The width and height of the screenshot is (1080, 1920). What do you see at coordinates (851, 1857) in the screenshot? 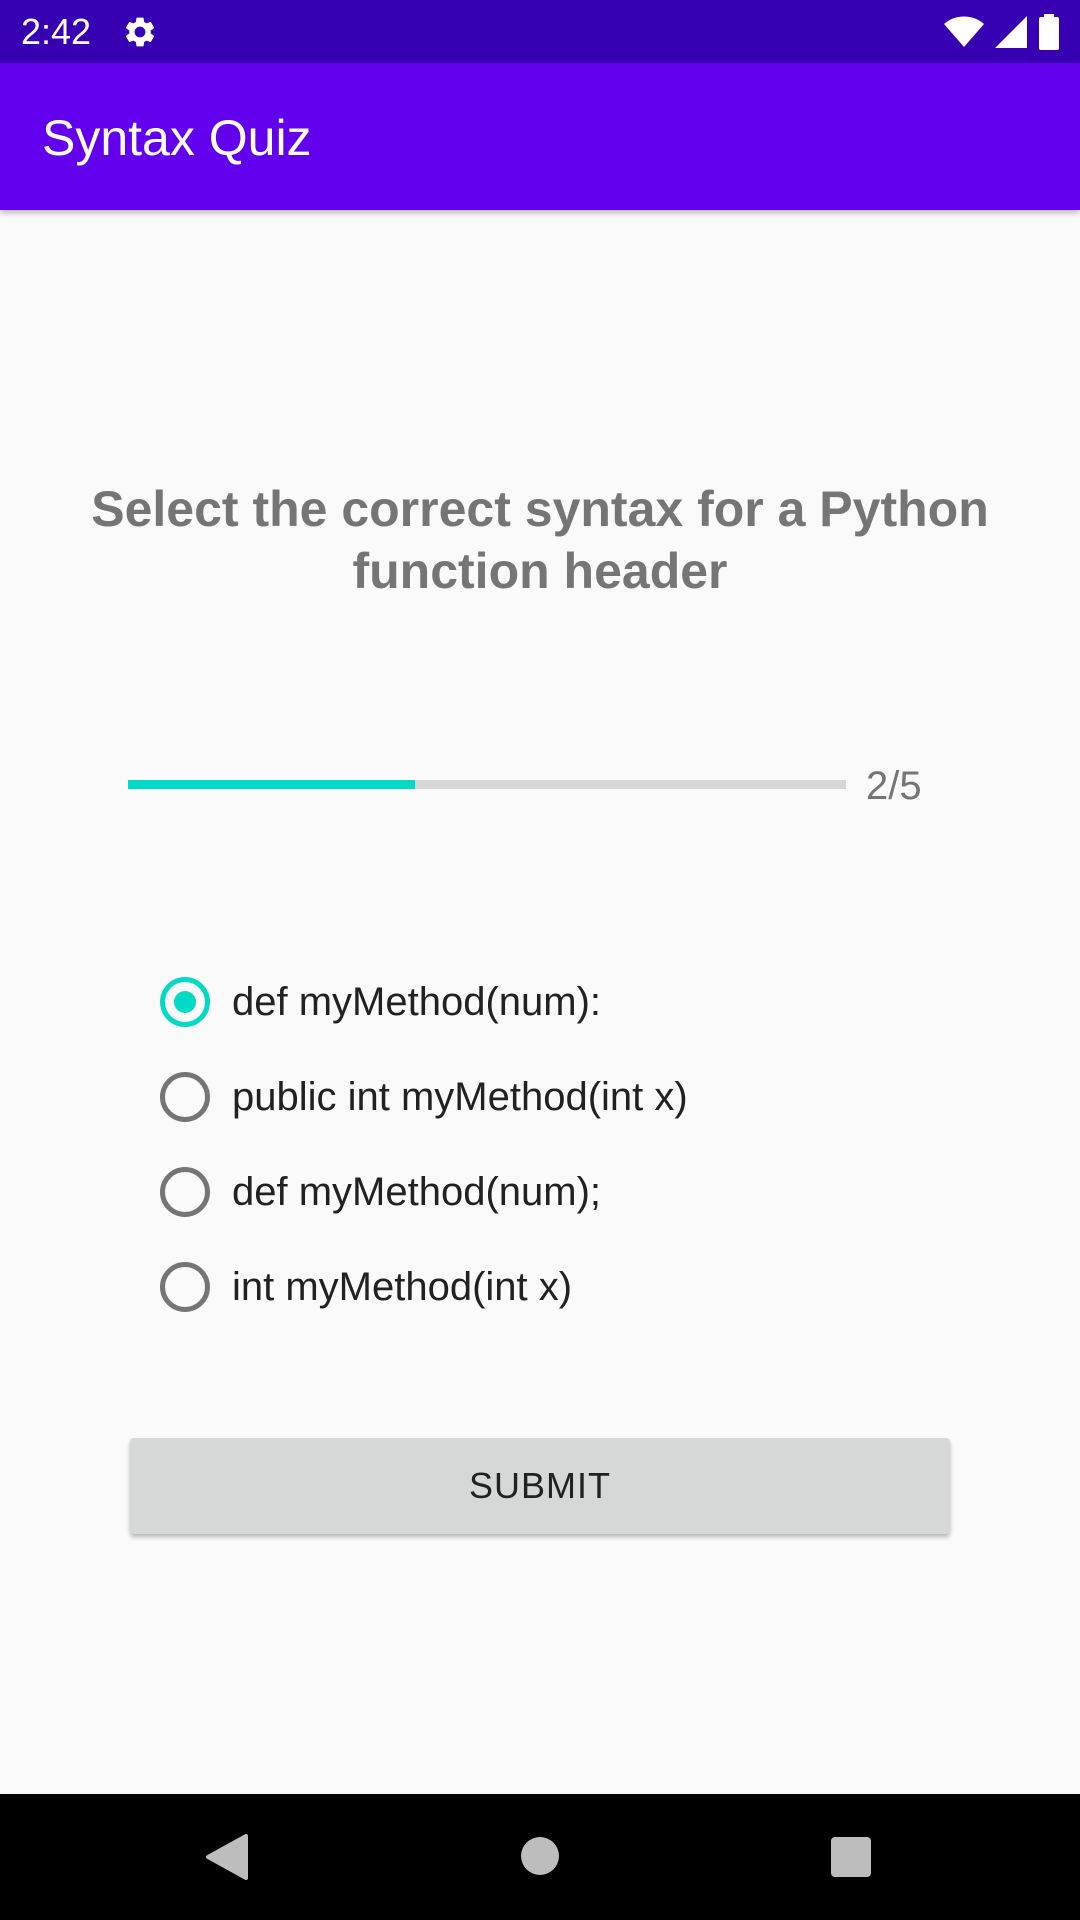
I see `recent-apps-icon` at bounding box center [851, 1857].